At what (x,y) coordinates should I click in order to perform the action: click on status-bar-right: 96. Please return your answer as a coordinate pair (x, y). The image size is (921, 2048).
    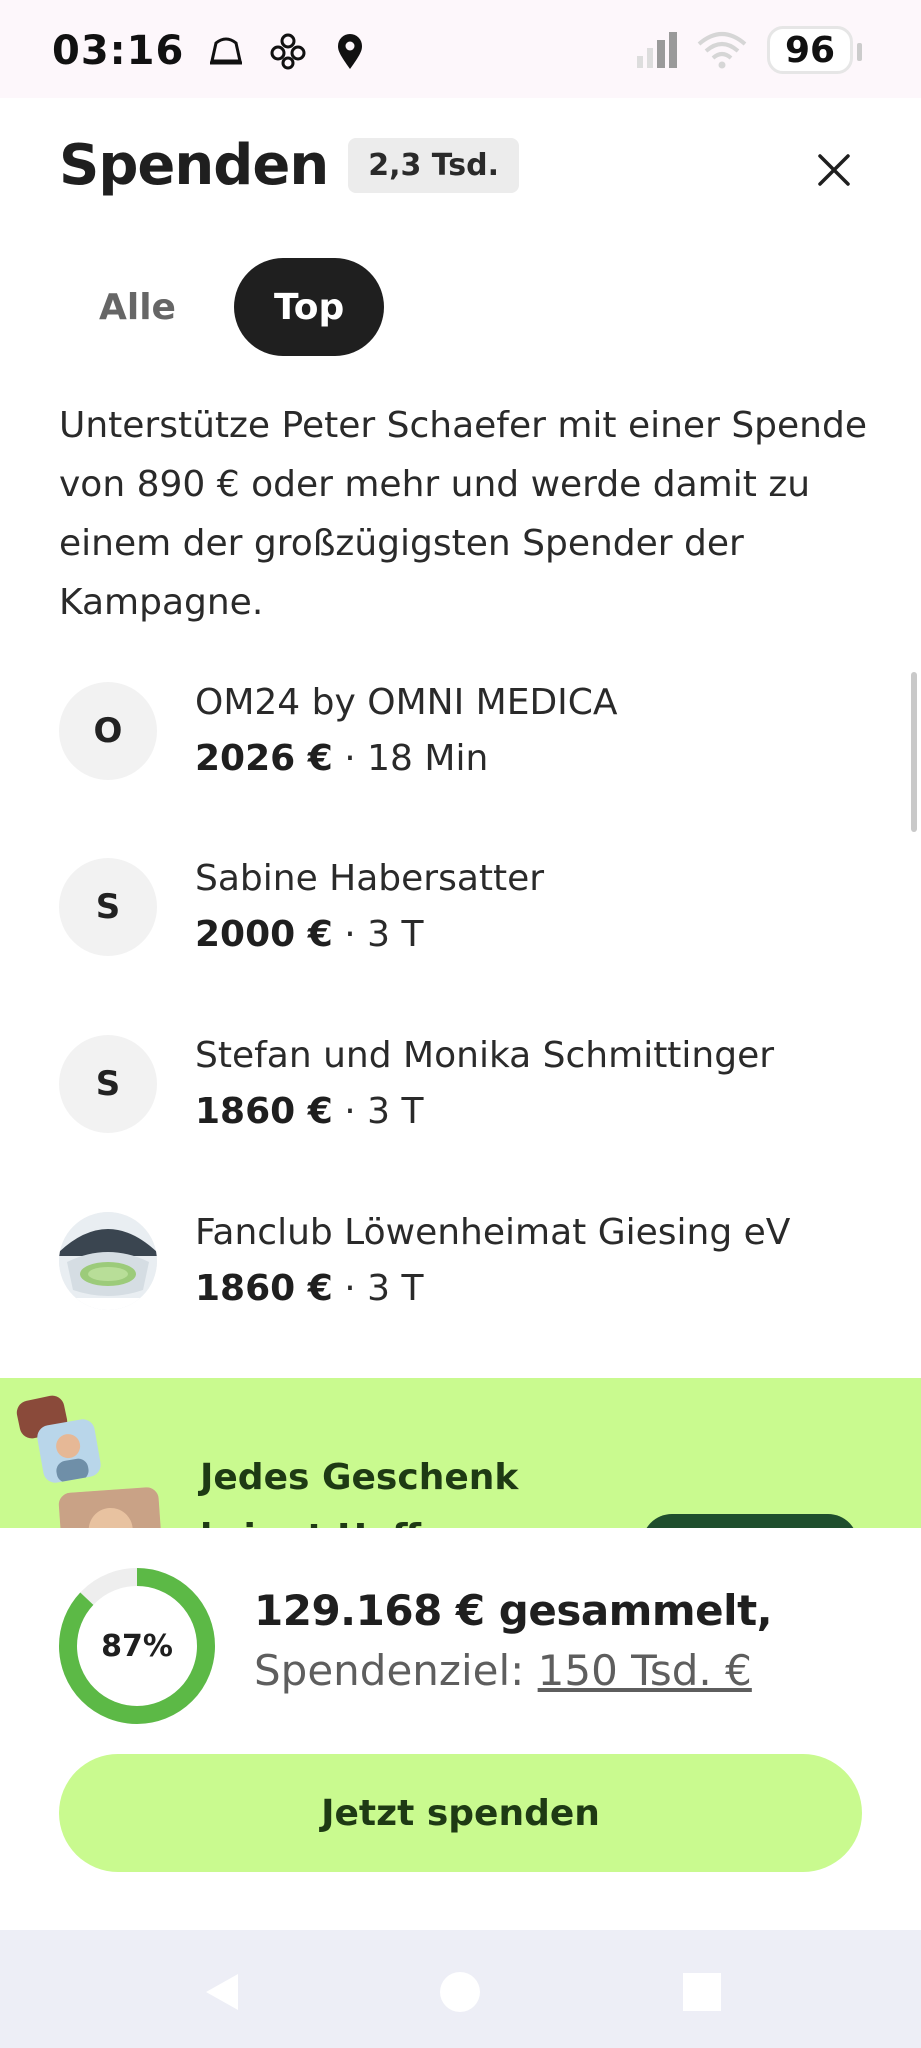
    Looking at the image, I should click on (749, 50).